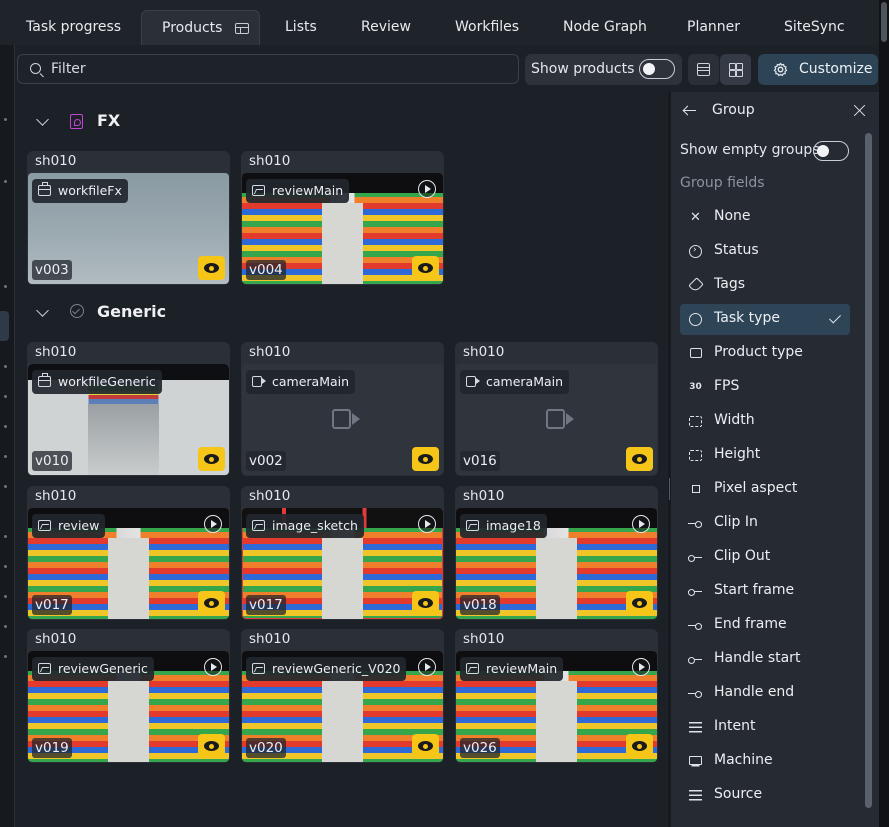 This screenshot has height=827, width=889. I want to click on group-field-handle-start: Handle start, so click(765, 659).